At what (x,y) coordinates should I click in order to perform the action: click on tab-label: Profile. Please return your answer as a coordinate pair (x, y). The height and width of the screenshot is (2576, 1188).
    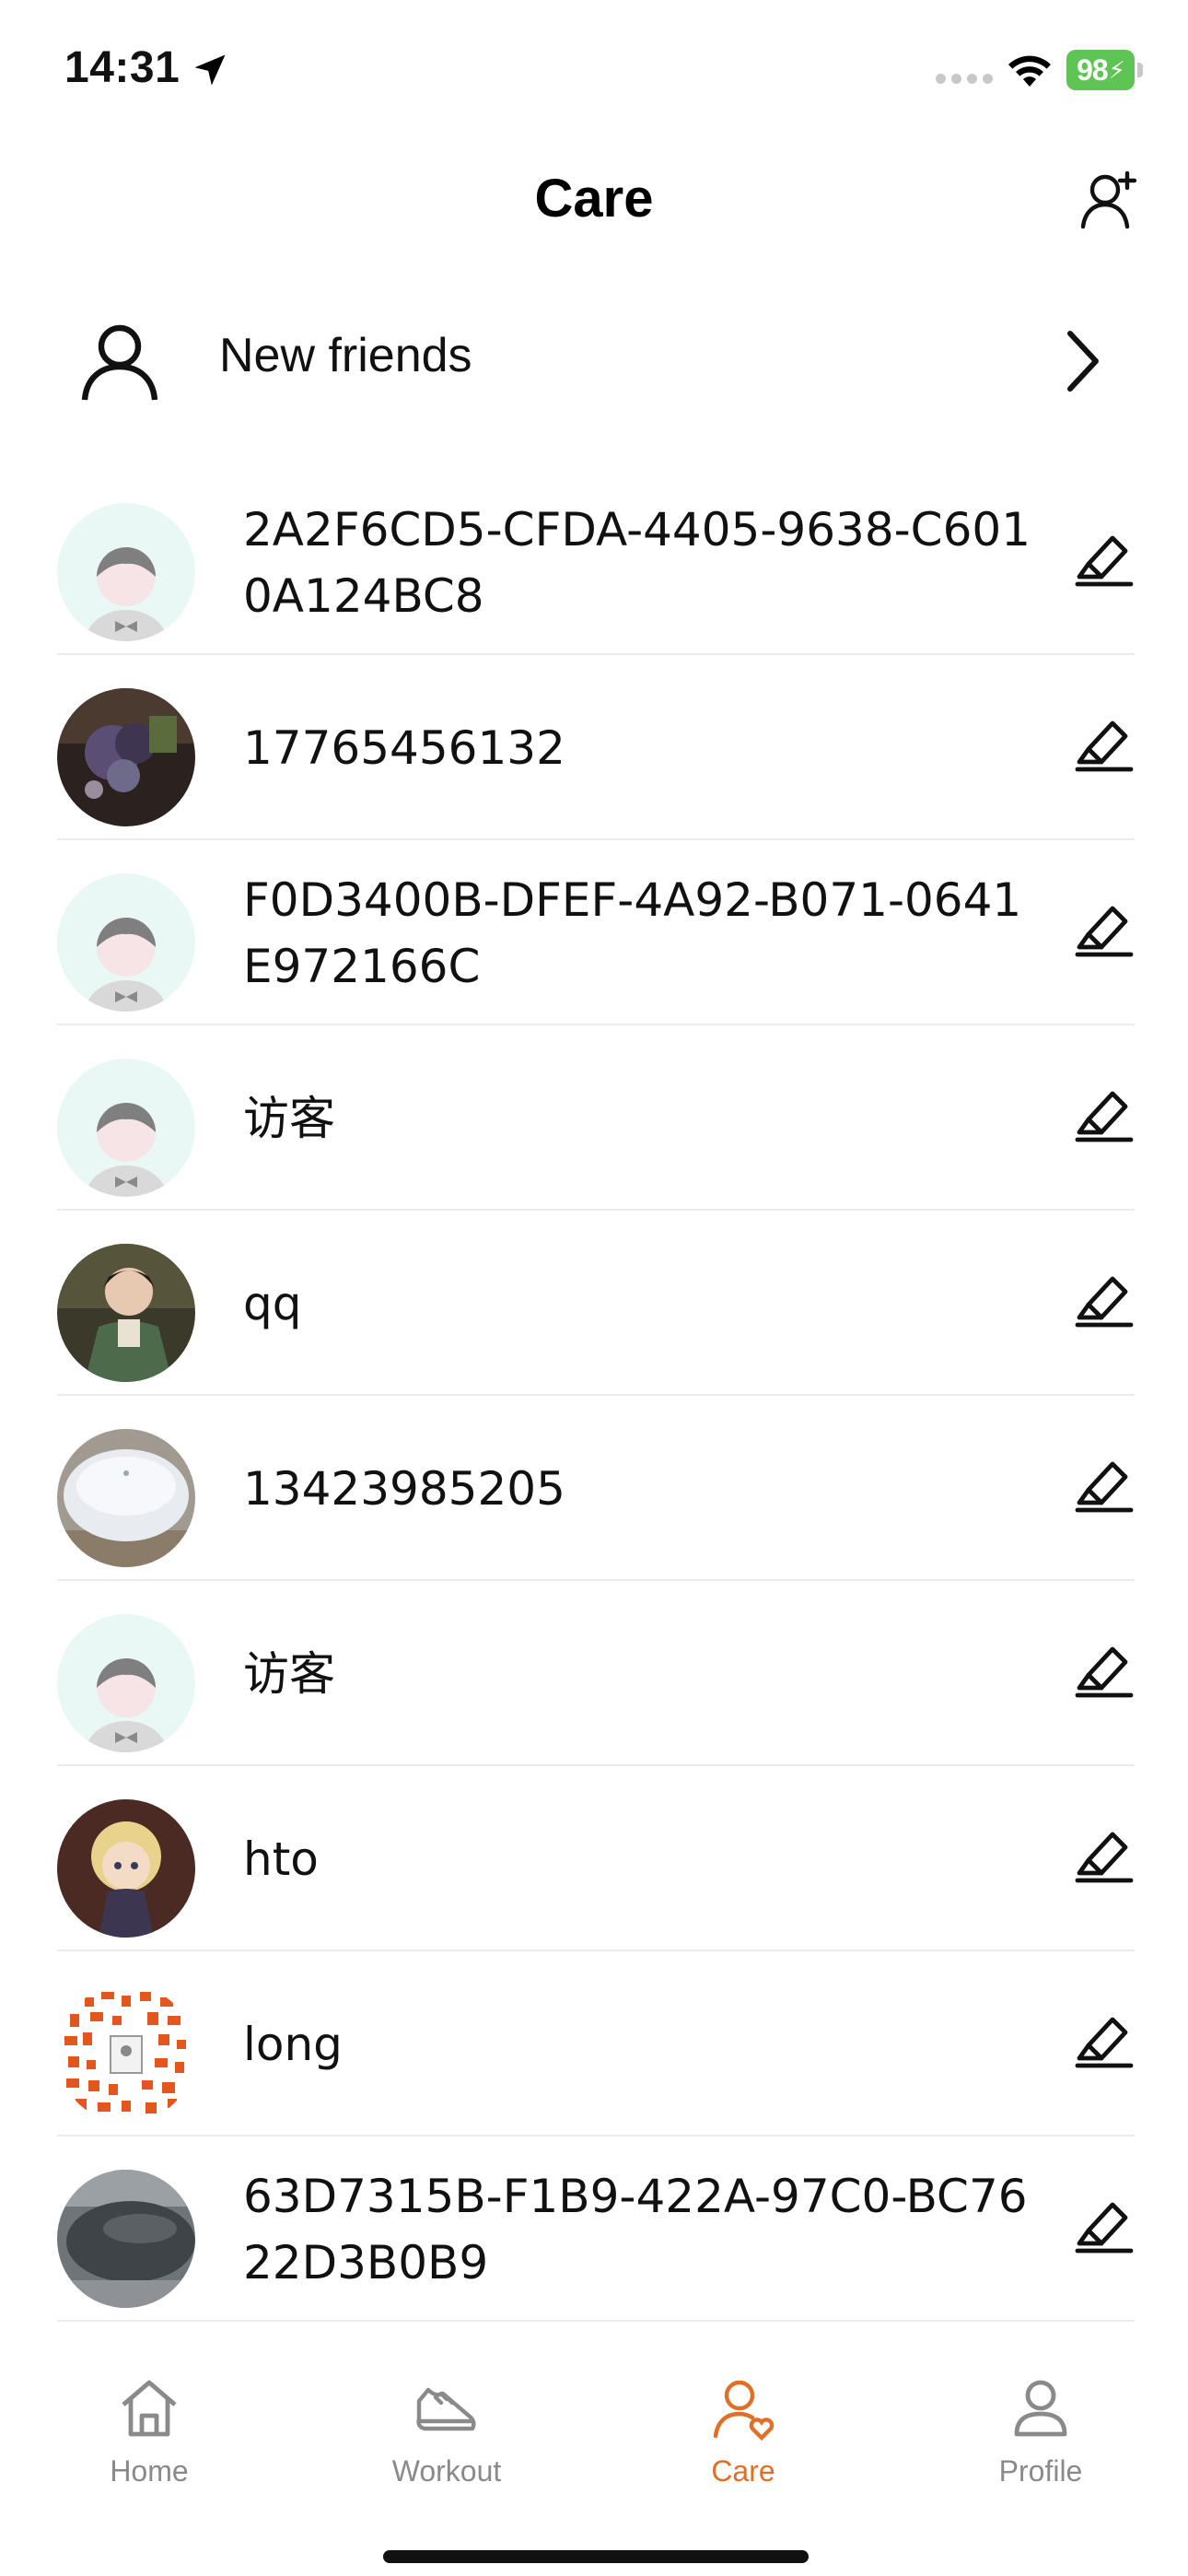
    Looking at the image, I should click on (1040, 2471).